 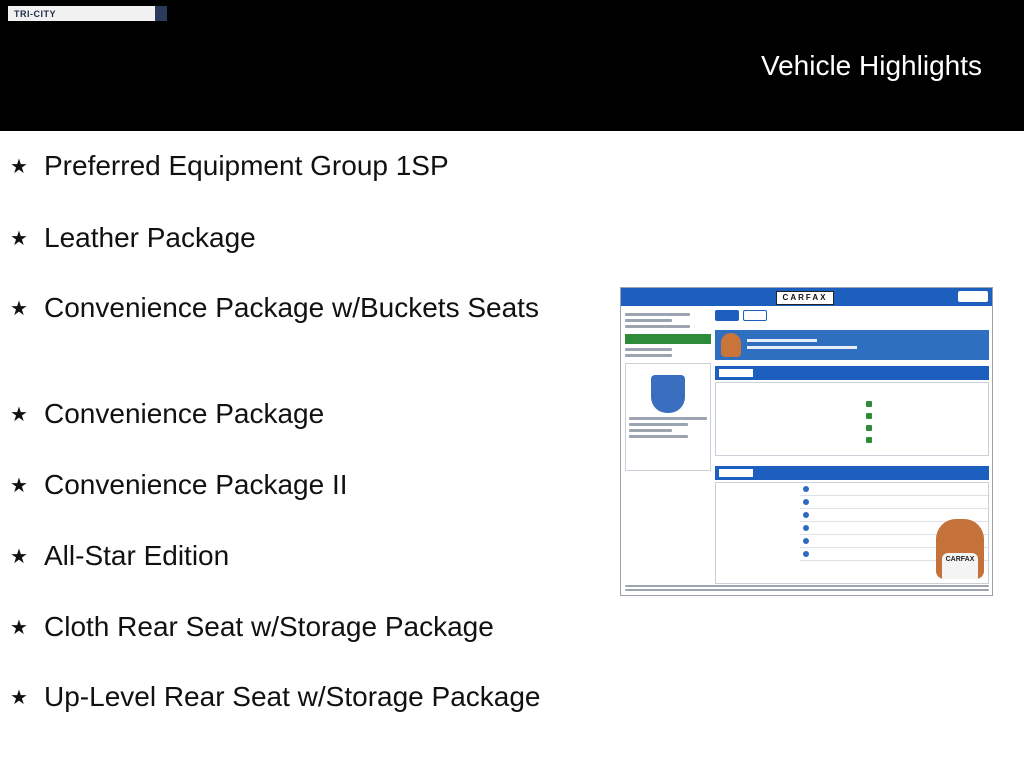 I want to click on highlight-item: ★ Leather Package, so click(x=277, y=239).